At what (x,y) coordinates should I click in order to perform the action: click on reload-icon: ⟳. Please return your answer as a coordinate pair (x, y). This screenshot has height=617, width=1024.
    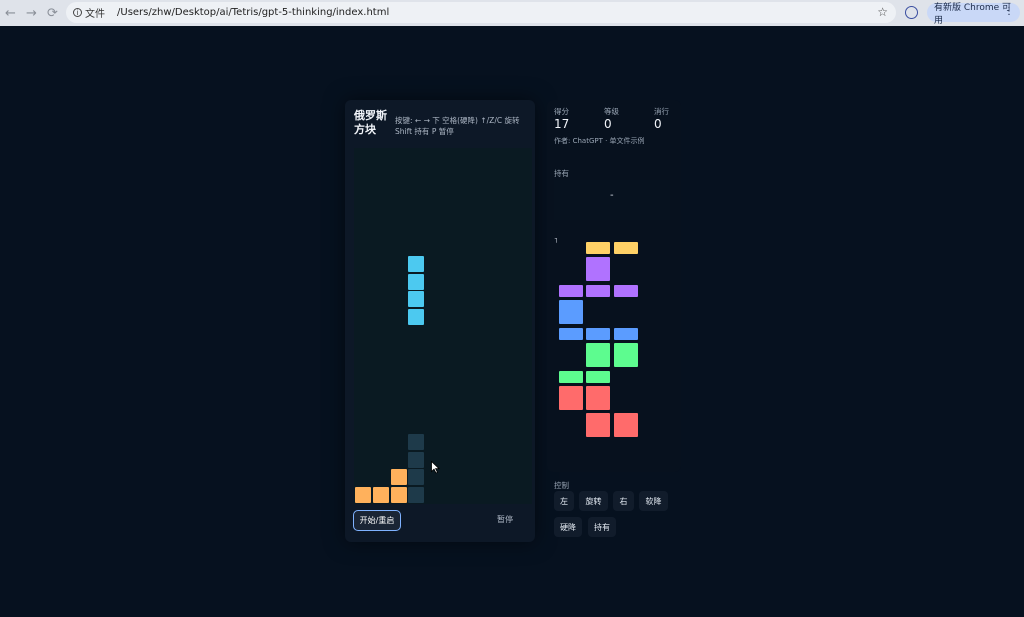
    Looking at the image, I should click on (52, 13).